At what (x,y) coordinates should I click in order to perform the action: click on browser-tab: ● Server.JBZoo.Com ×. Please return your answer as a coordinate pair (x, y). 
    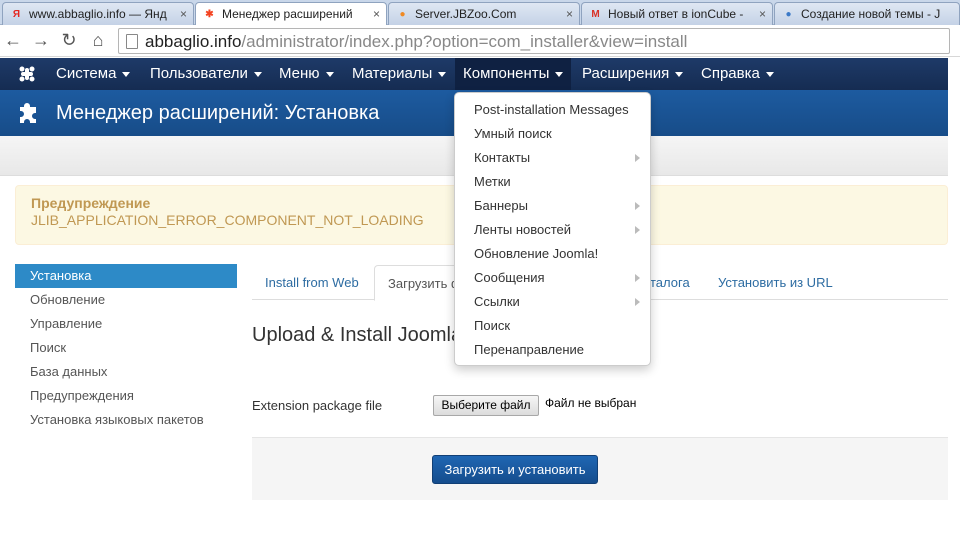
    Looking at the image, I should click on (484, 13).